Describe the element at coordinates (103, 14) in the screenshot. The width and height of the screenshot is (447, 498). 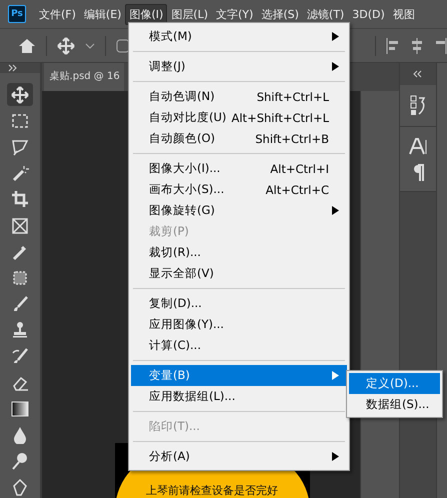
I see `menu-bar-item: 编辑(E)` at that location.